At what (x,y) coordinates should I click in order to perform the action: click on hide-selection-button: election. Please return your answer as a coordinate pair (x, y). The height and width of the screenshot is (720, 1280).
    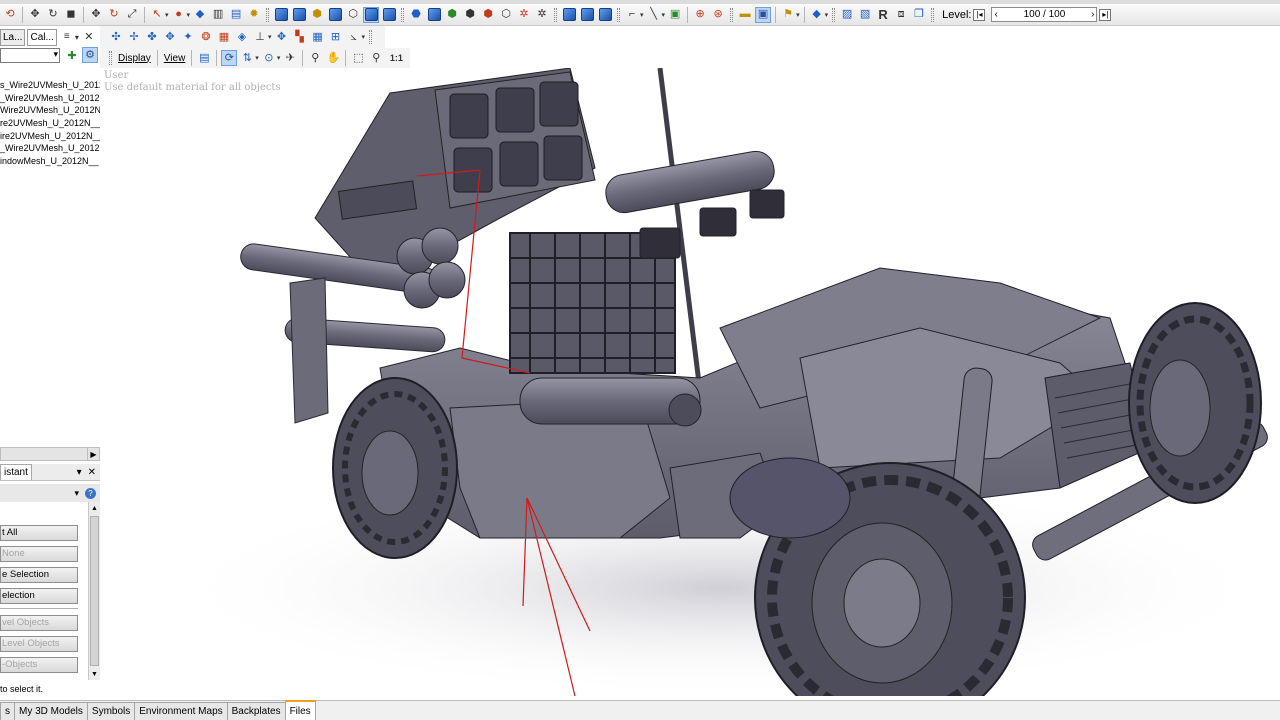
    Looking at the image, I should click on (39, 596).